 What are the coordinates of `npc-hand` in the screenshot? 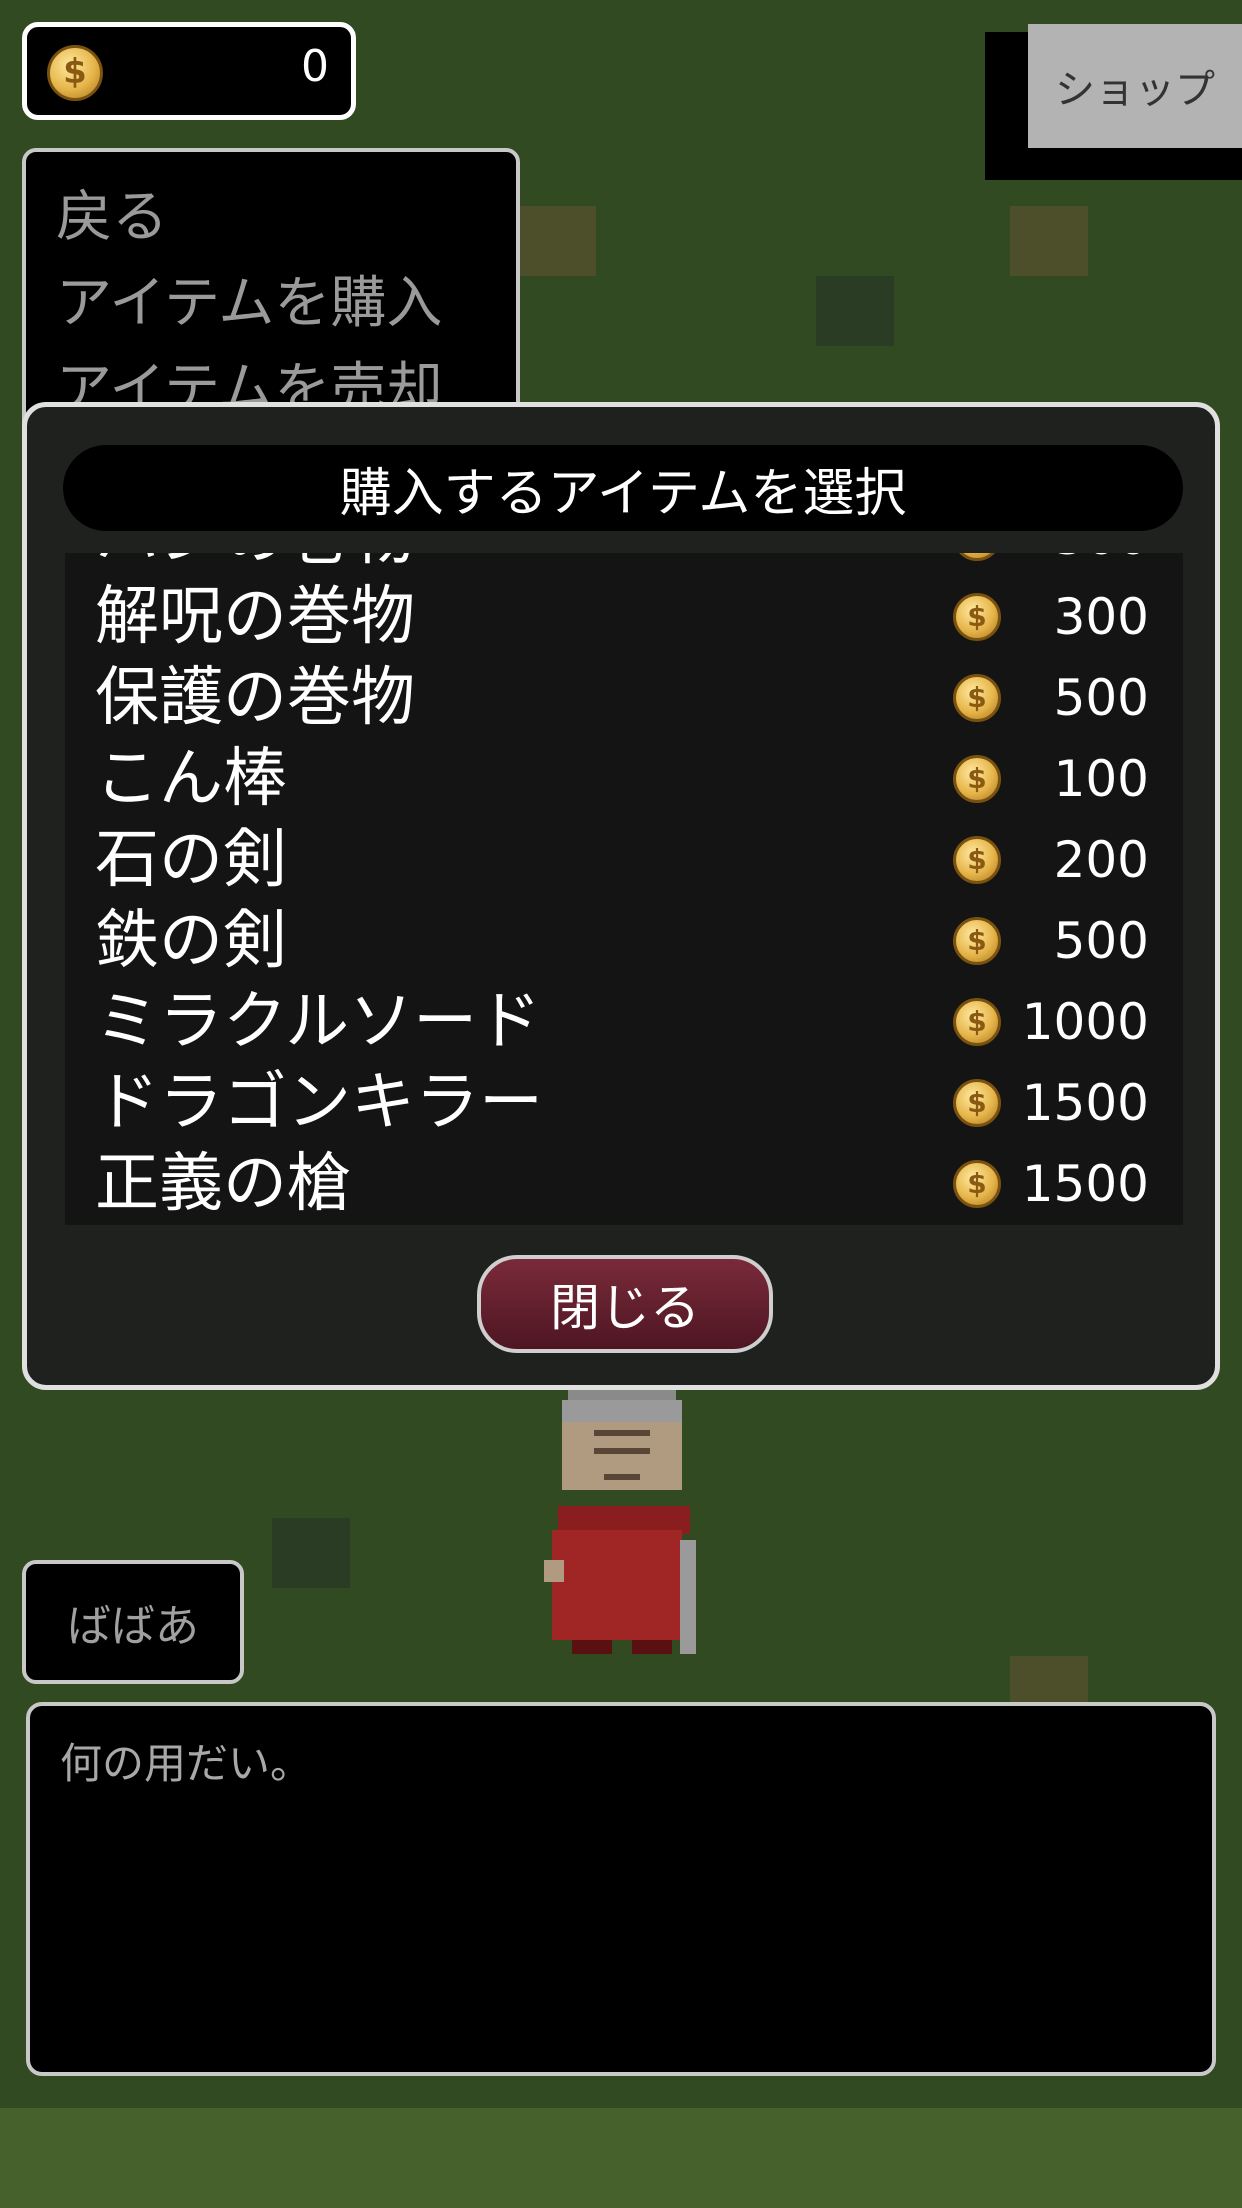 It's located at (554, 1571).